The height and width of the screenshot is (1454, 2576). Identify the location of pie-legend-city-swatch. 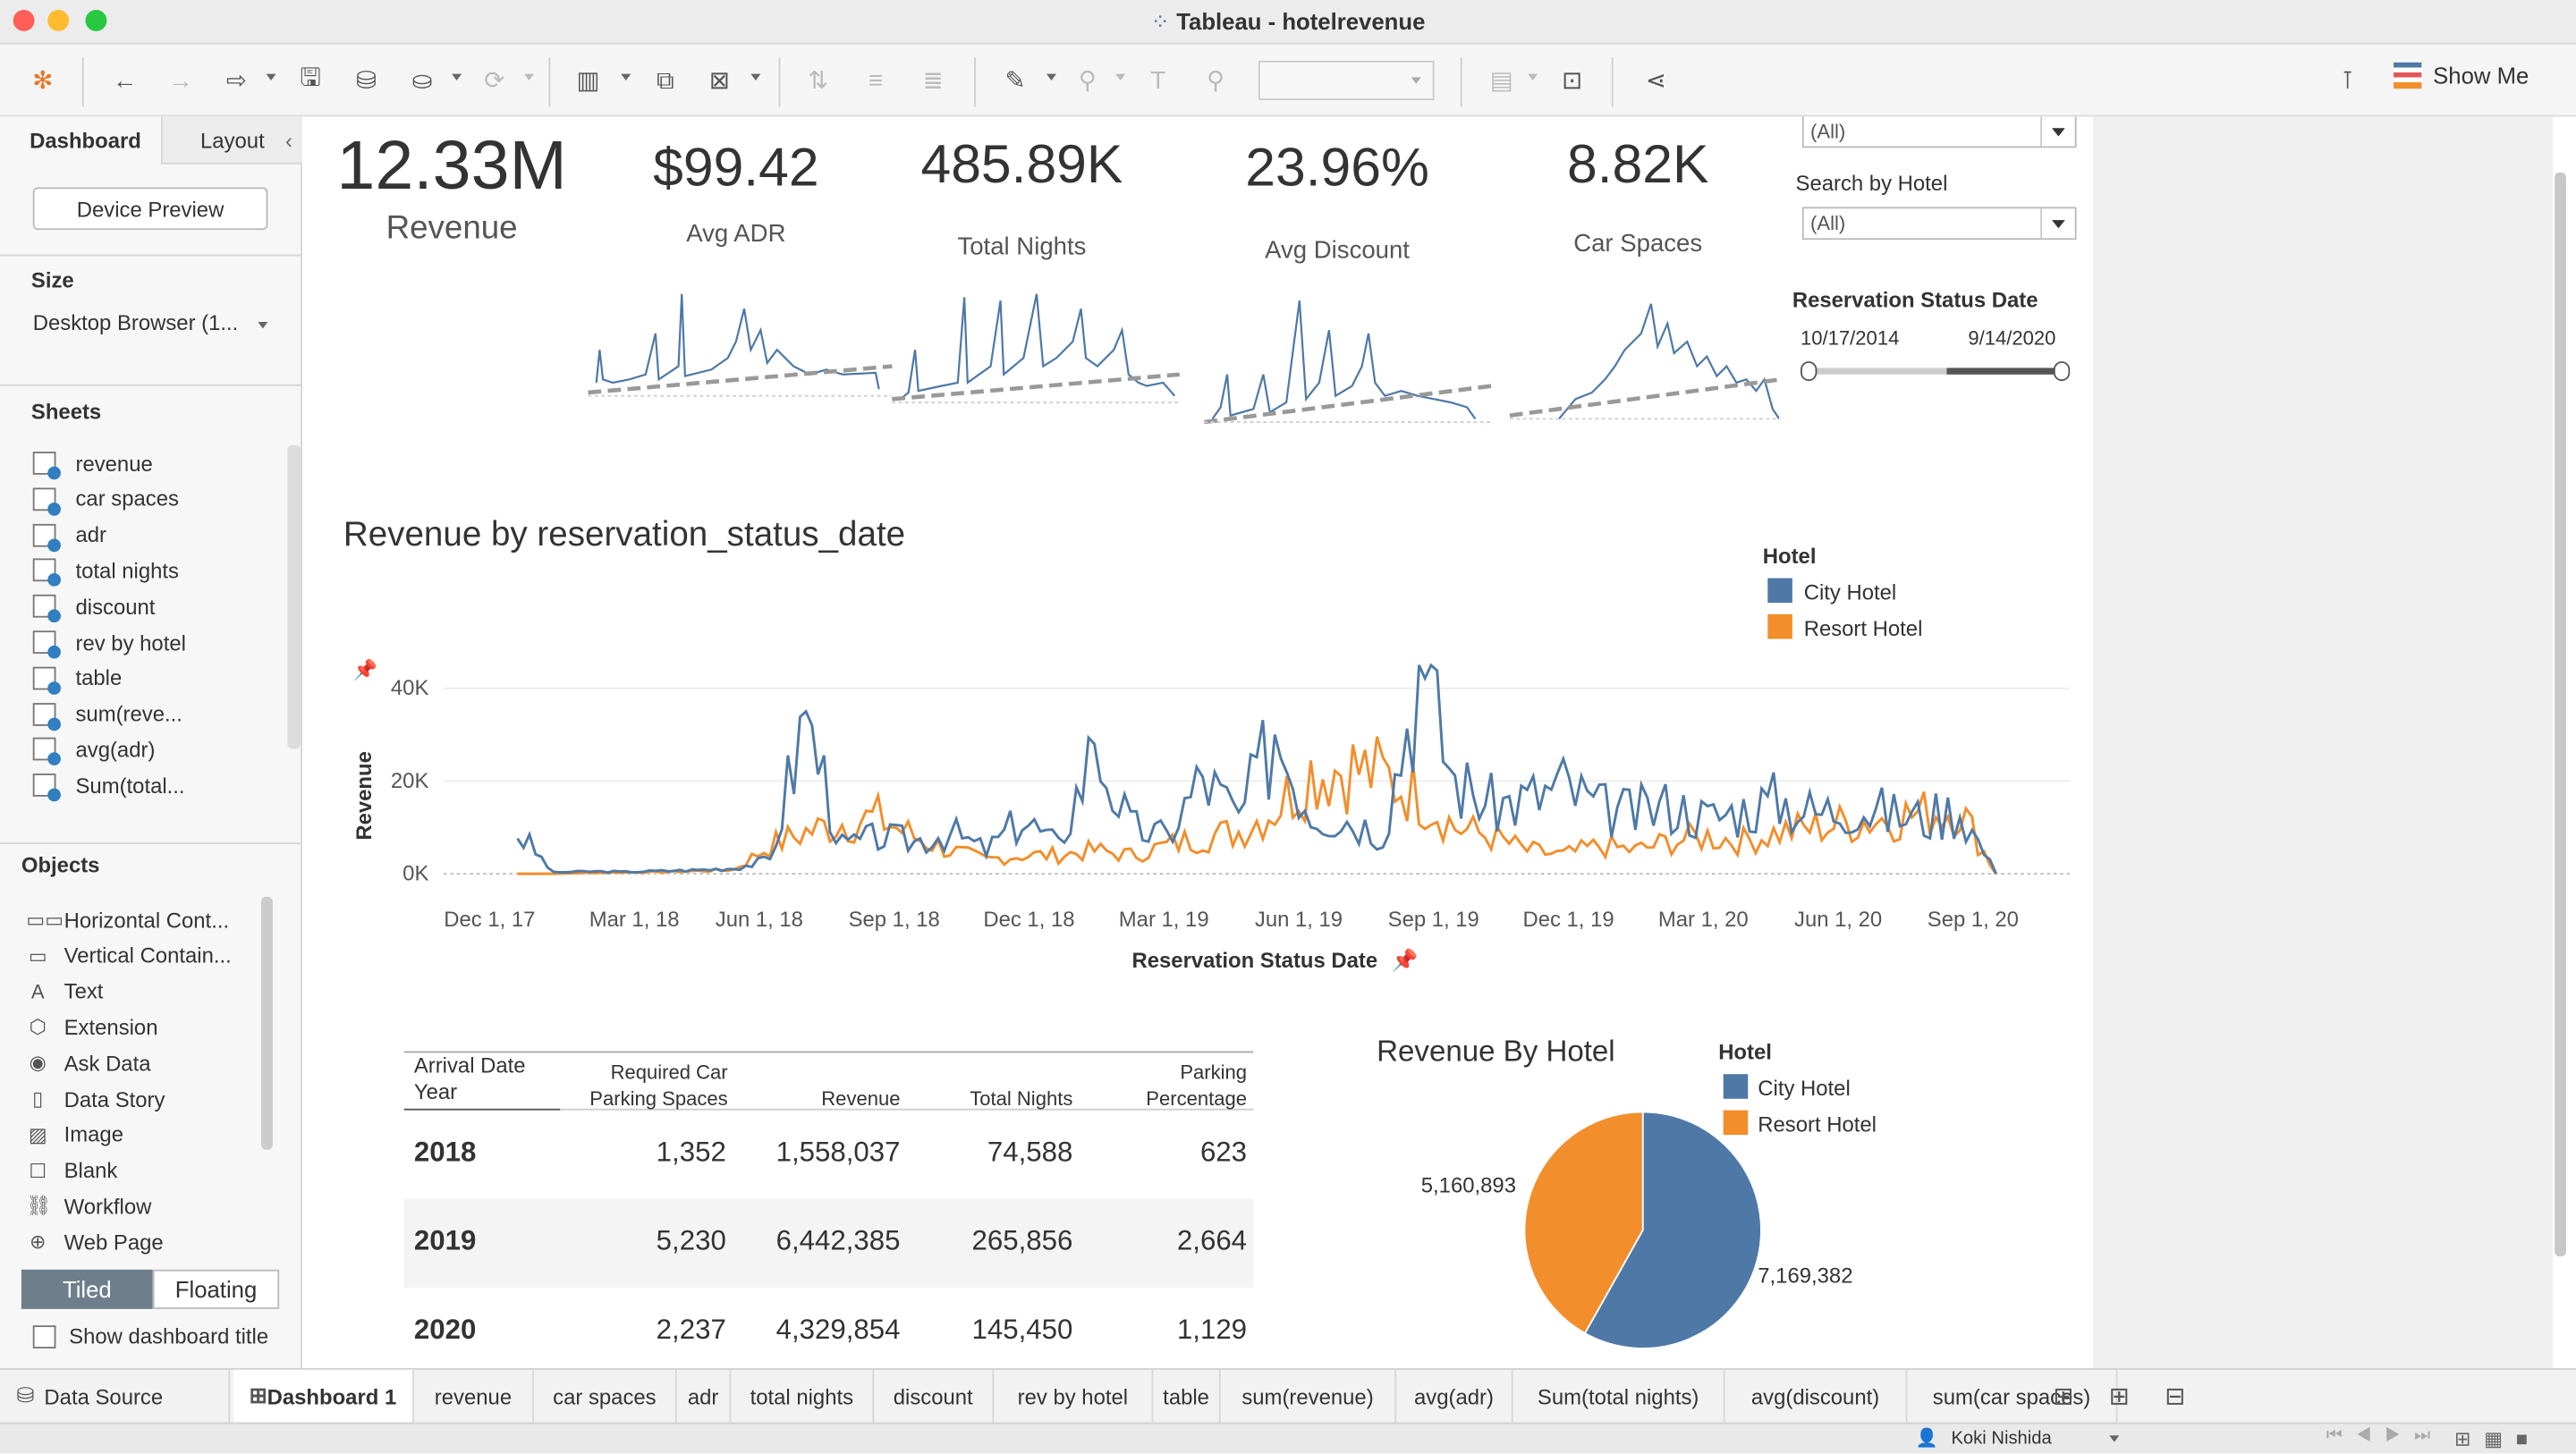
(1736, 1087).